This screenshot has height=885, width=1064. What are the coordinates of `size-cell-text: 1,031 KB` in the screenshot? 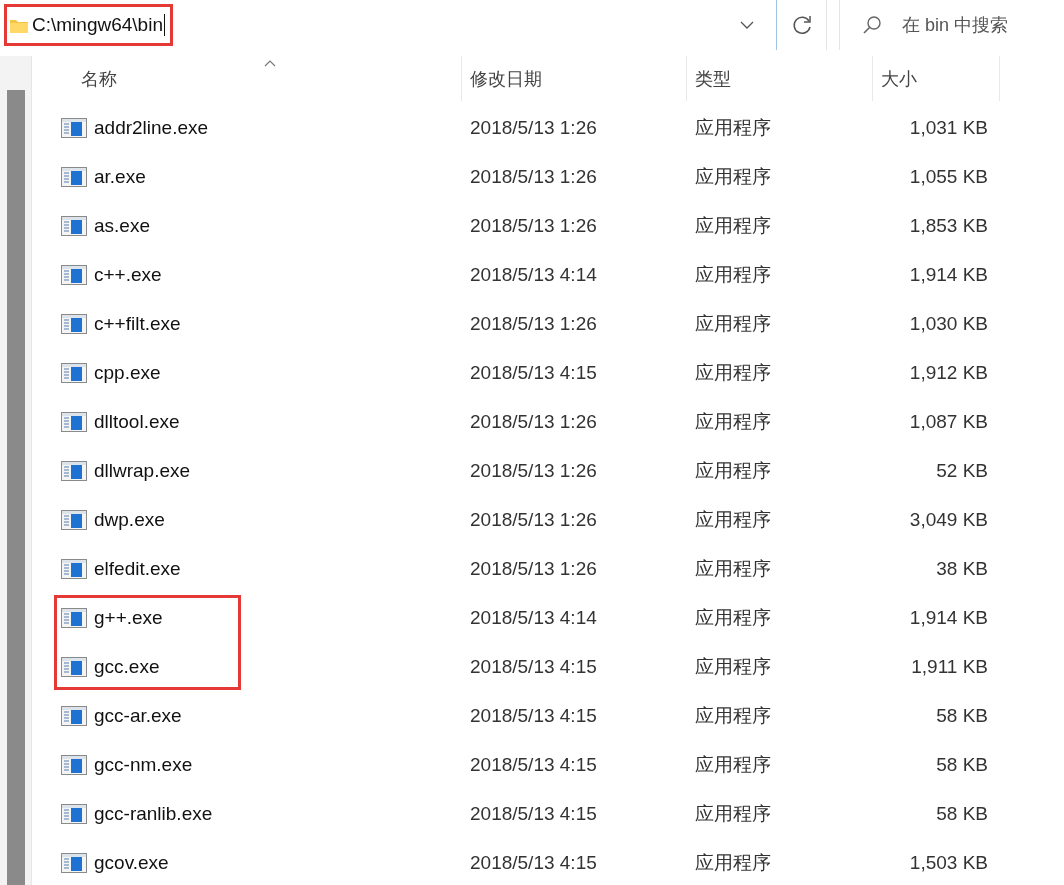 It's located at (948, 127).